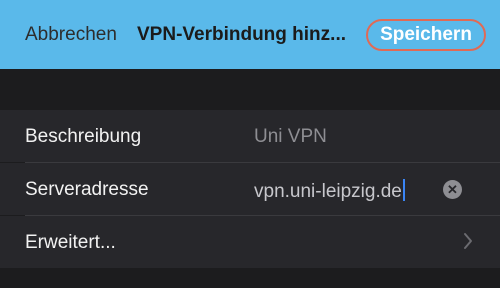 This screenshot has width=500, height=288. What do you see at coordinates (71, 35) in the screenshot?
I see `cancel-button: Abbrechen` at bounding box center [71, 35].